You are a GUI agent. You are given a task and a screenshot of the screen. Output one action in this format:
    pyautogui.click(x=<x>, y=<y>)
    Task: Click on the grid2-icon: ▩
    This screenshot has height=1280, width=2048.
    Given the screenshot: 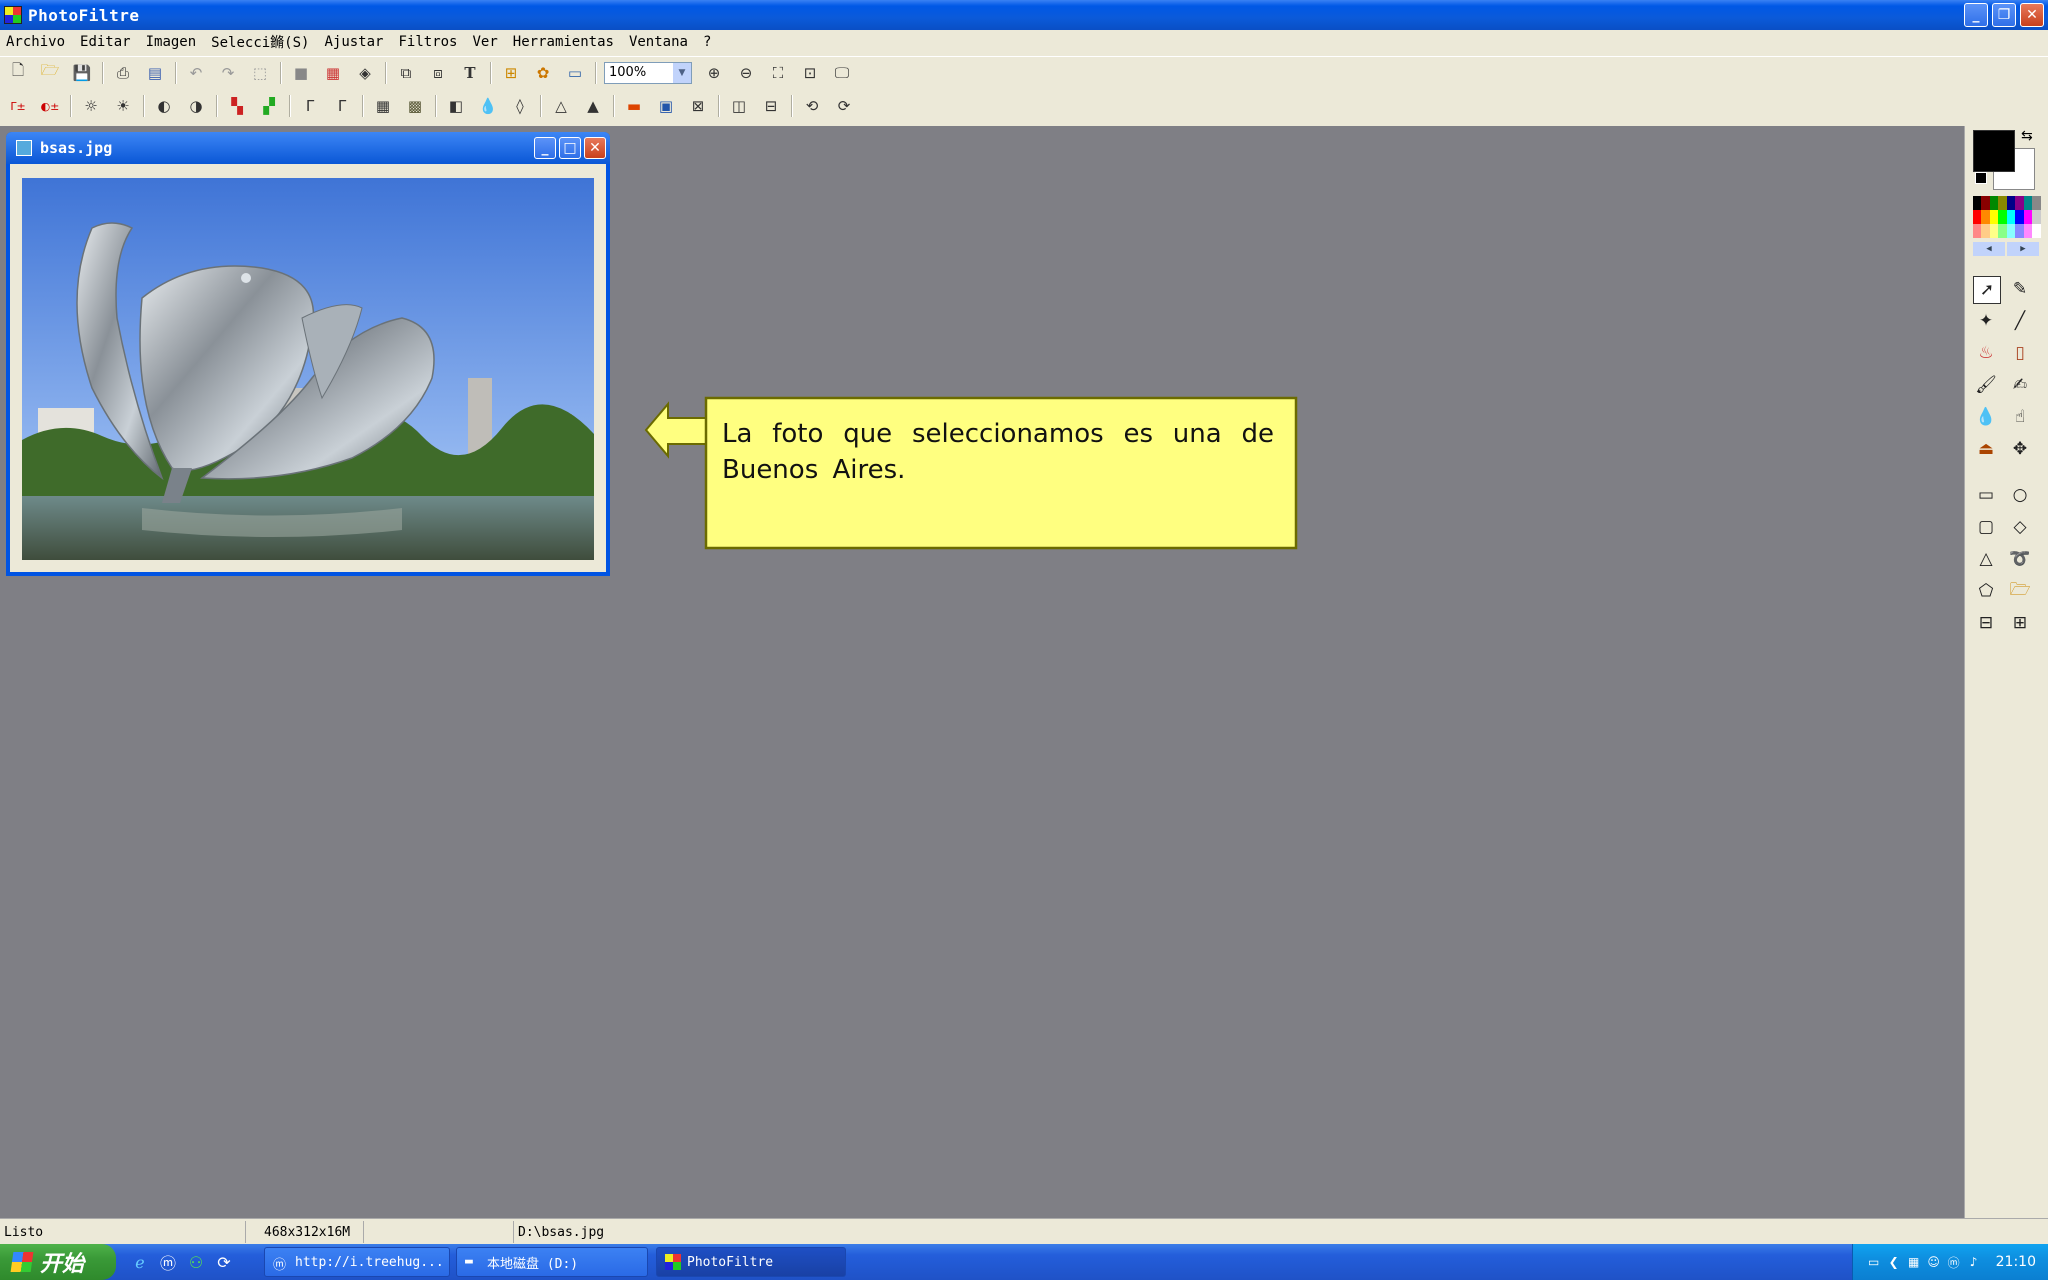 What is the action you would take?
    pyautogui.click(x=415, y=106)
    